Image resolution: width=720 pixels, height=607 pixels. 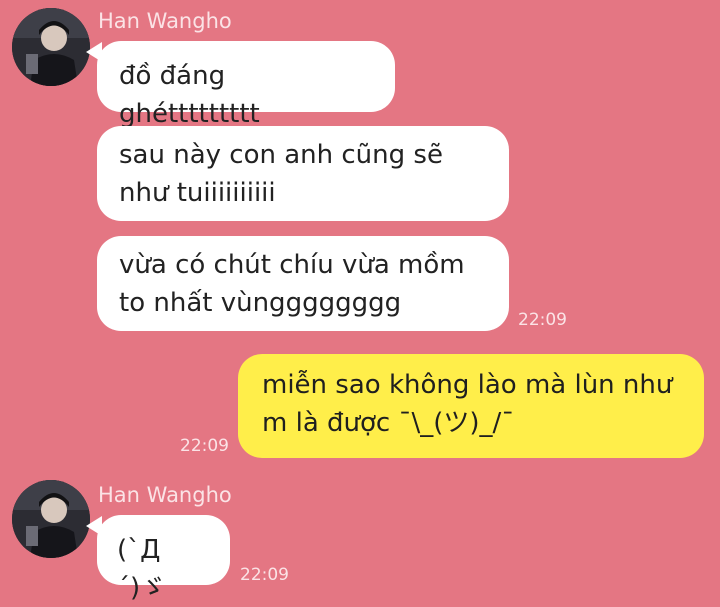 I want to click on message-bubble: sau này con anh cũng sẽ như tuiiiiiiiiii, so click(x=303, y=173).